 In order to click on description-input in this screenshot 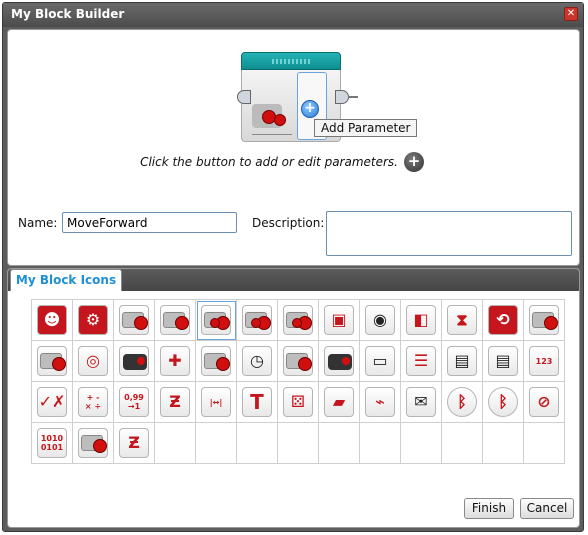, I will do `click(449, 233)`.